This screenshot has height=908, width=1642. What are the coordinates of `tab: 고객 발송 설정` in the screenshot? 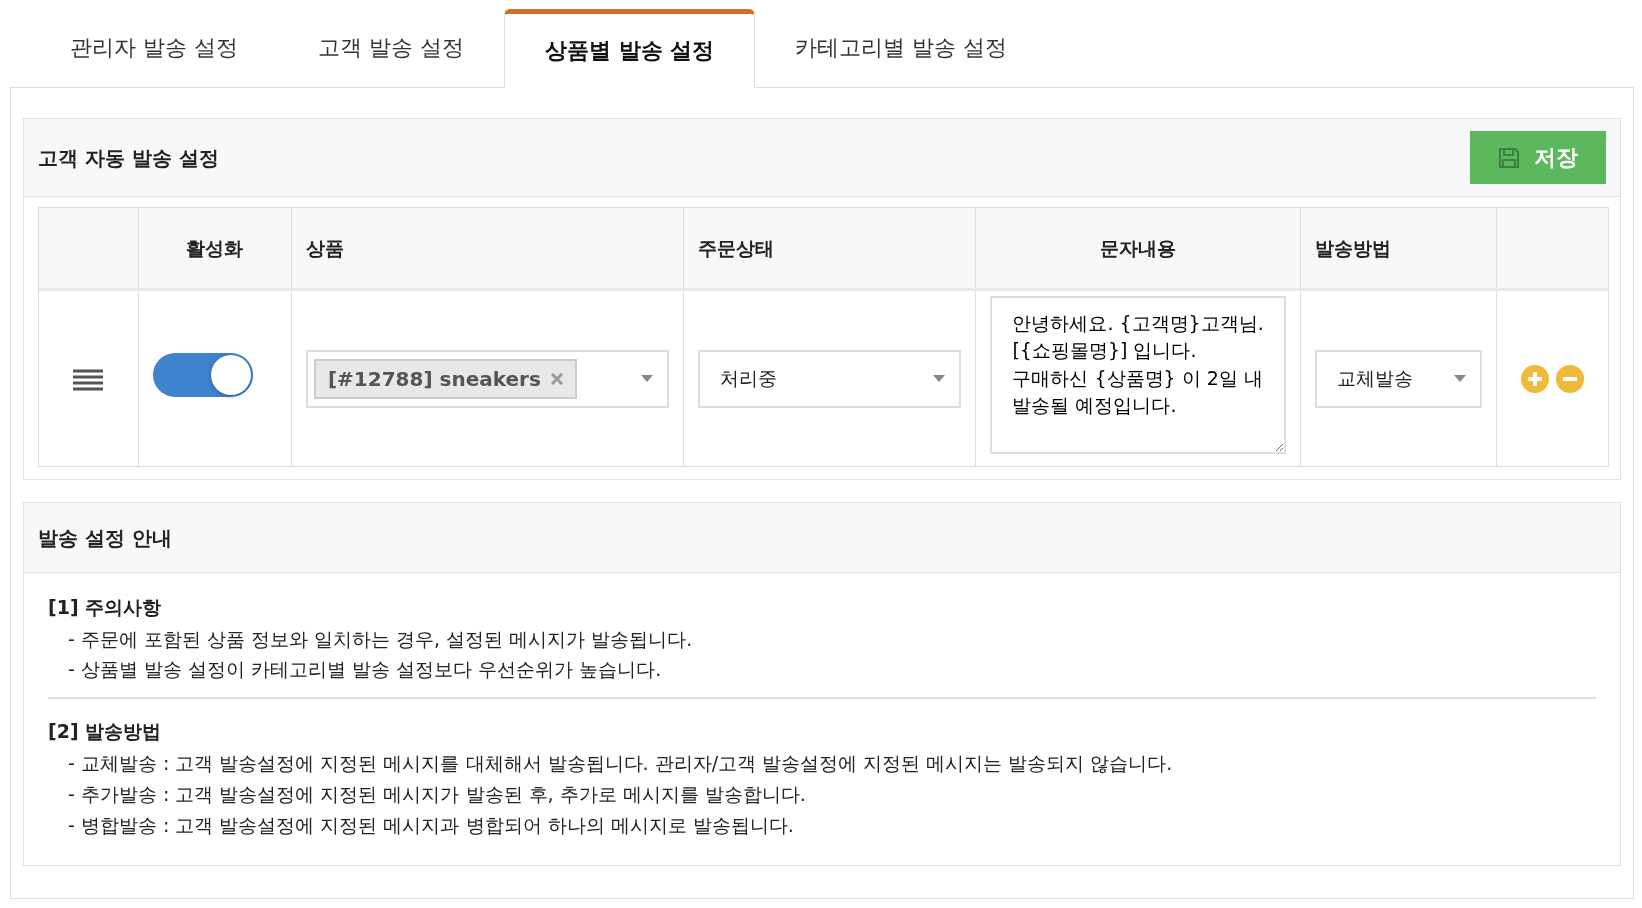 It's located at (391, 47).